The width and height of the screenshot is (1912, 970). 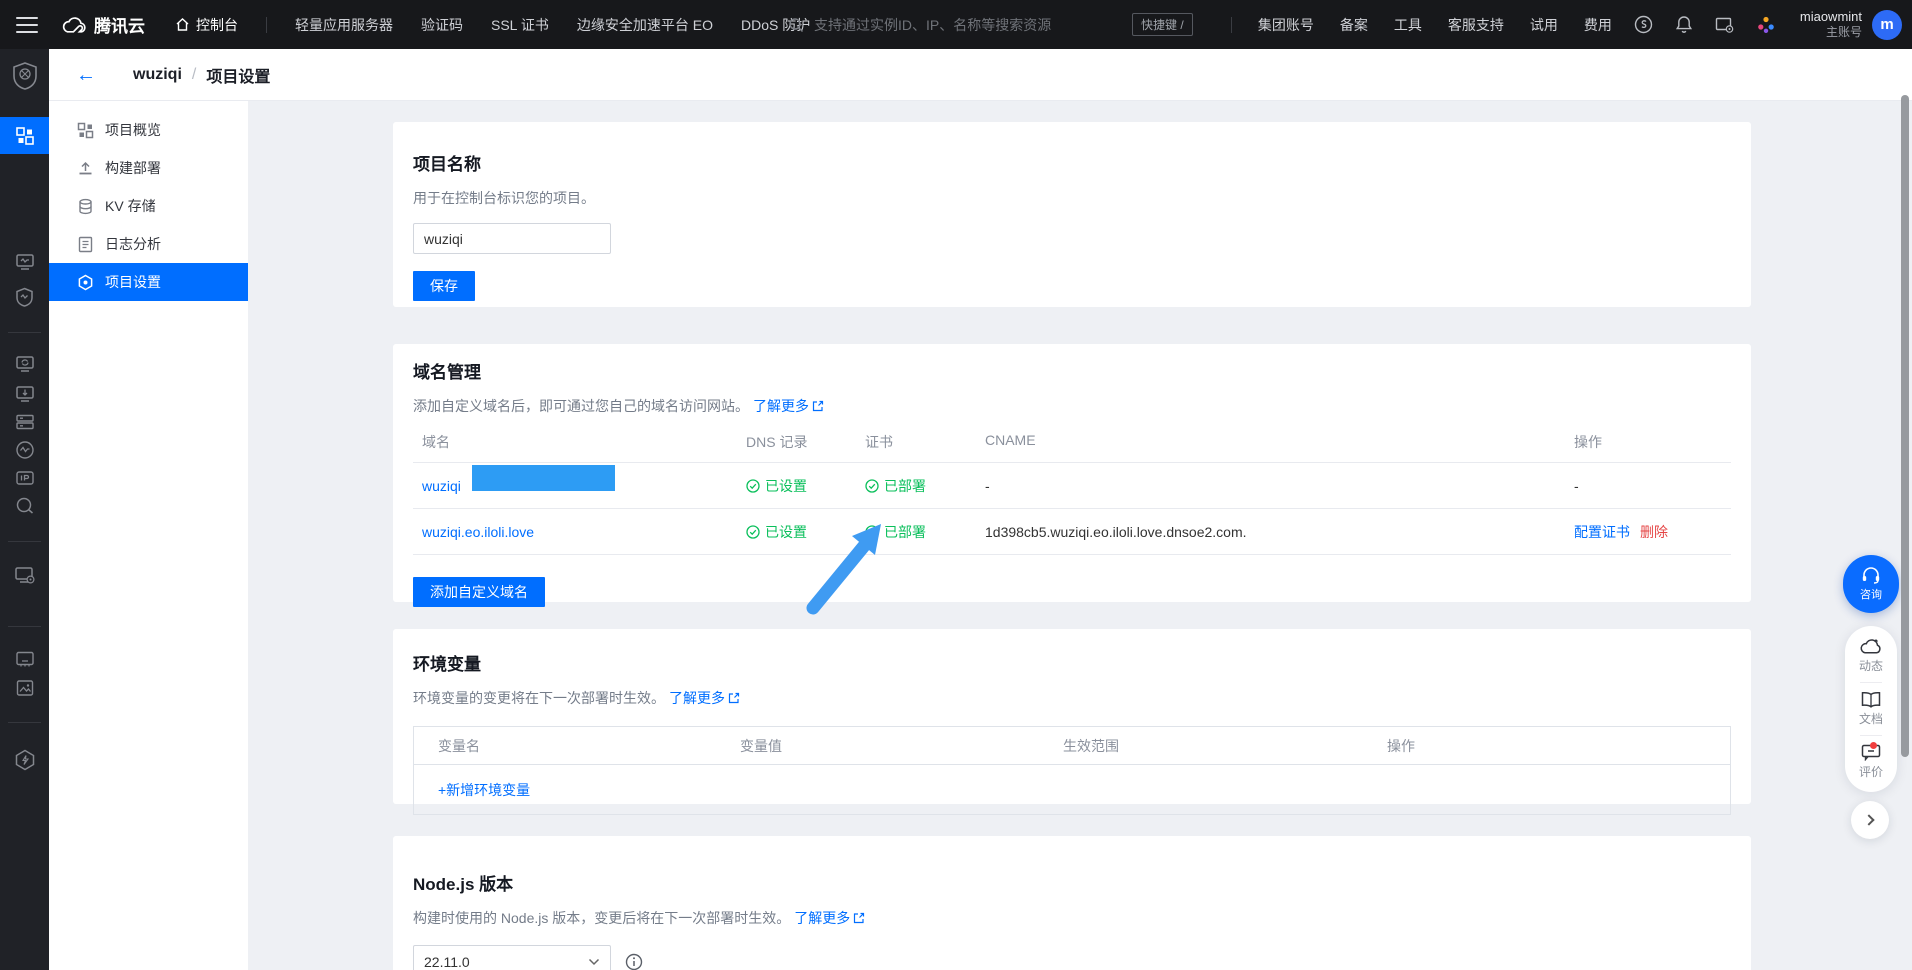 What do you see at coordinates (1724, 25) in the screenshot?
I see `console-settings-icon` at bounding box center [1724, 25].